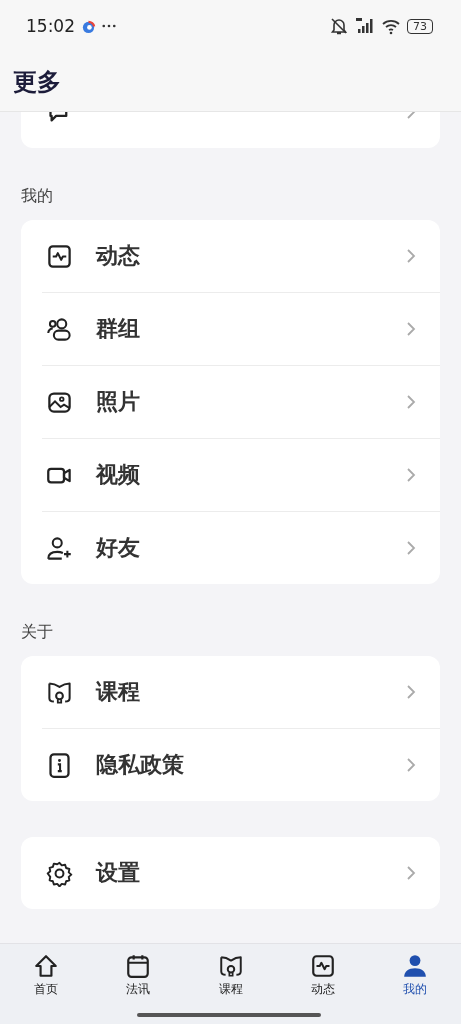  I want to click on menu-item: 隐私政策, so click(230, 765).